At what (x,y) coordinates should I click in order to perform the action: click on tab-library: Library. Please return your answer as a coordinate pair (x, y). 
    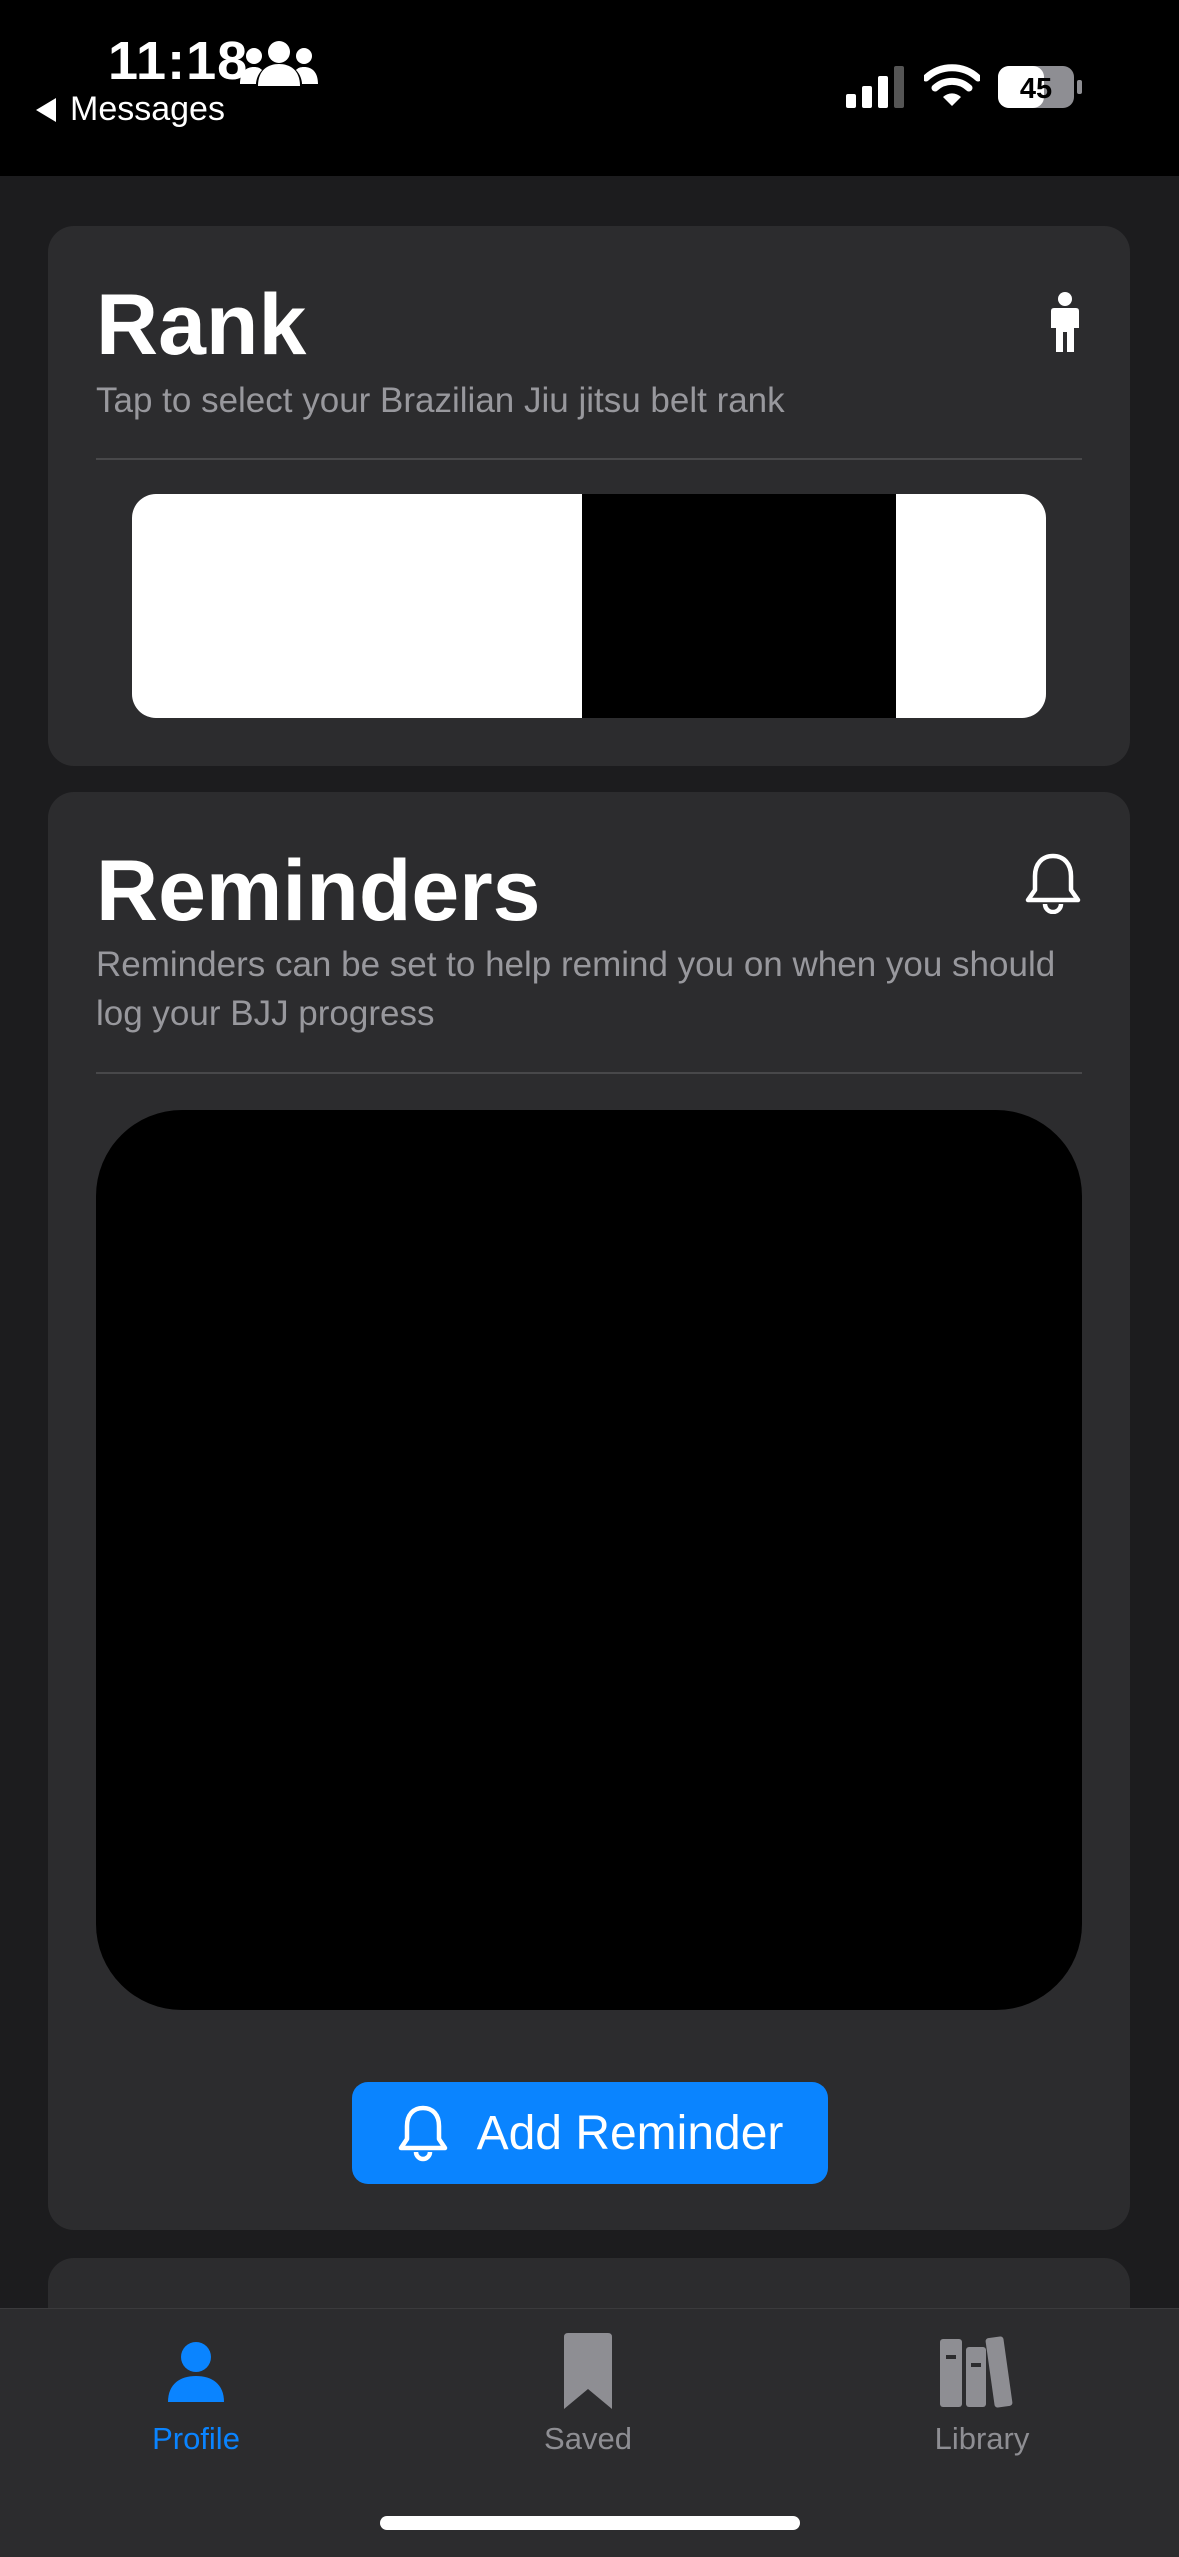
    Looking at the image, I should click on (982, 2395).